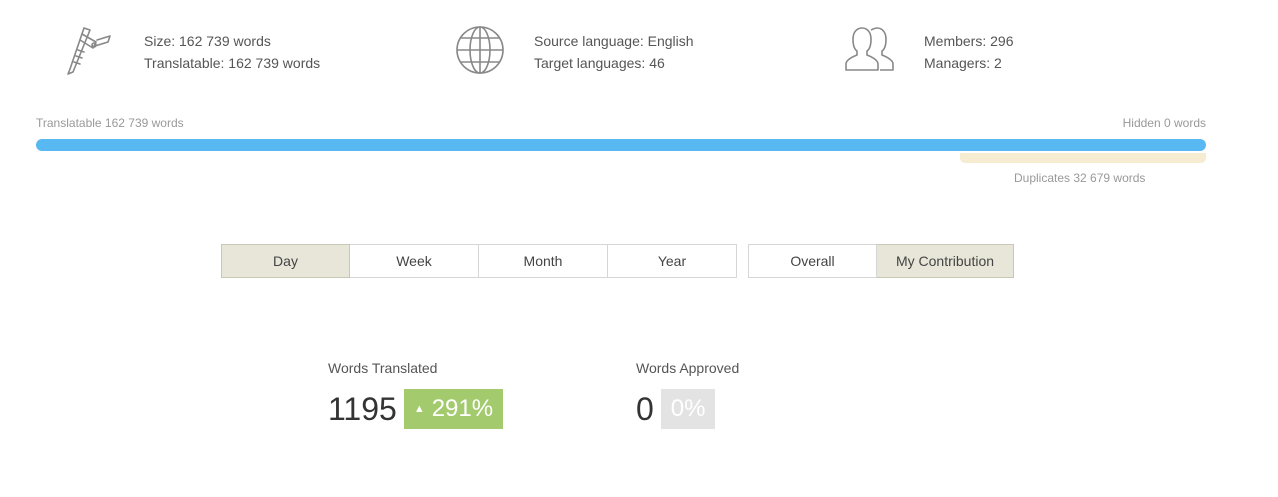 Image resolution: width=1278 pixels, height=497 pixels. Describe the element at coordinates (1083, 158) in the screenshot. I see `duplicates-bar` at that location.